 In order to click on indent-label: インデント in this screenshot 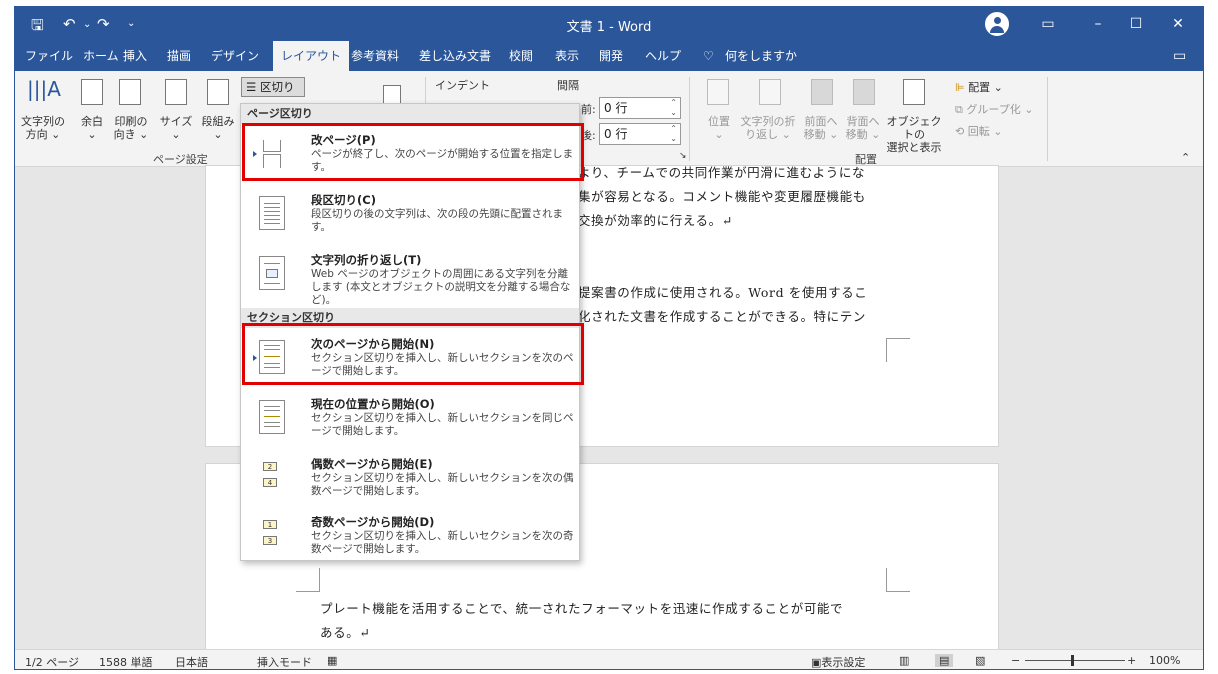, I will do `click(462, 85)`.